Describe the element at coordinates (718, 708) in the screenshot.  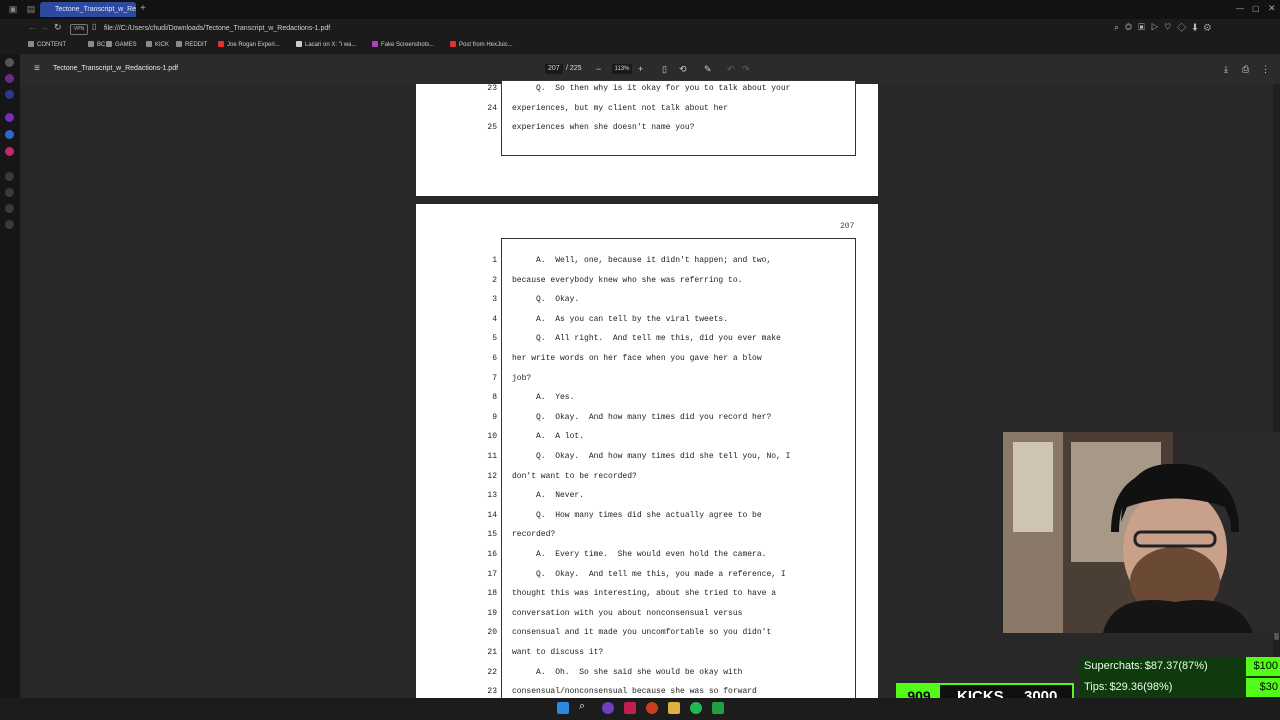
I see `xbox-icon` at that location.